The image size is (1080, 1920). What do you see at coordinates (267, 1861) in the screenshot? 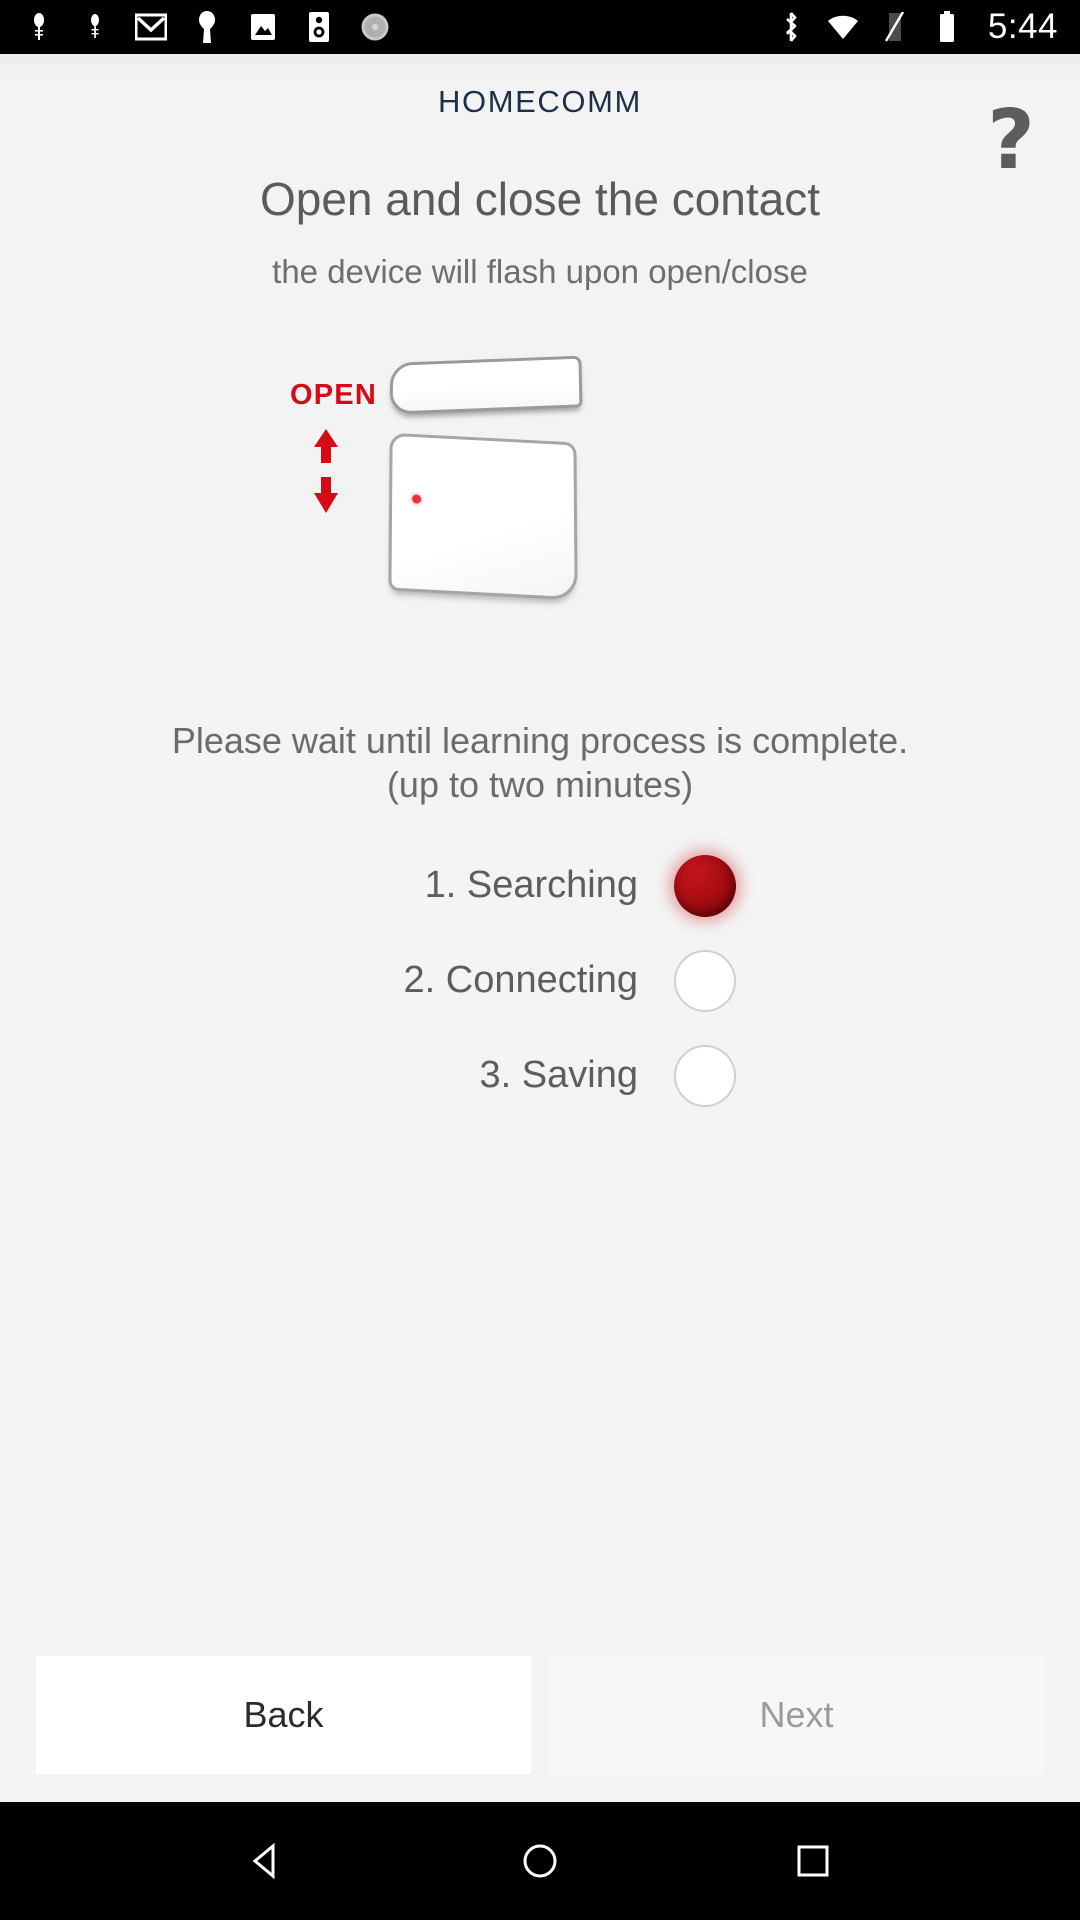
I see `nav-back-icon` at bounding box center [267, 1861].